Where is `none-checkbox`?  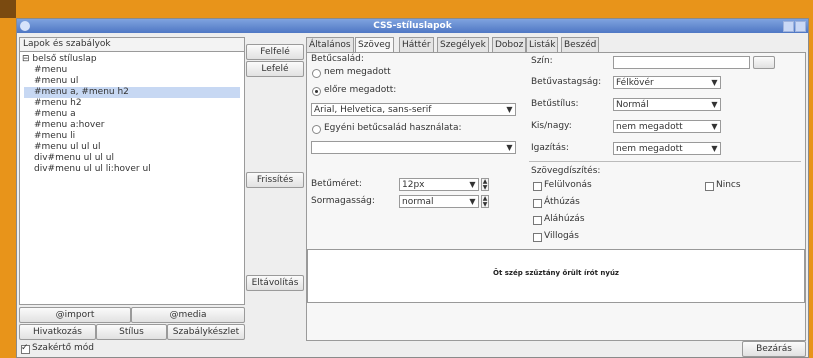
none-checkbox is located at coordinates (709, 186).